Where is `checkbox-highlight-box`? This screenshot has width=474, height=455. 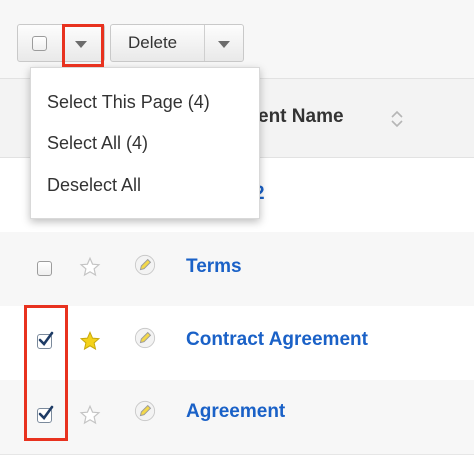 checkbox-highlight-box is located at coordinates (46, 373).